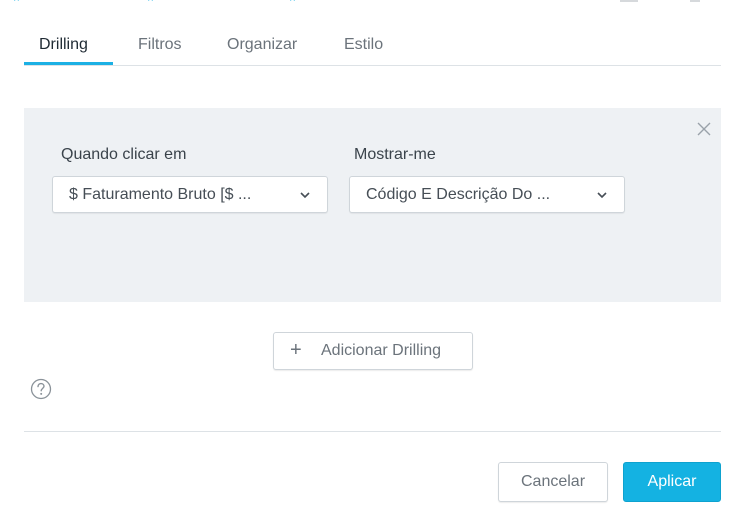 The image size is (747, 531). I want to click on help-icon, so click(41, 389).